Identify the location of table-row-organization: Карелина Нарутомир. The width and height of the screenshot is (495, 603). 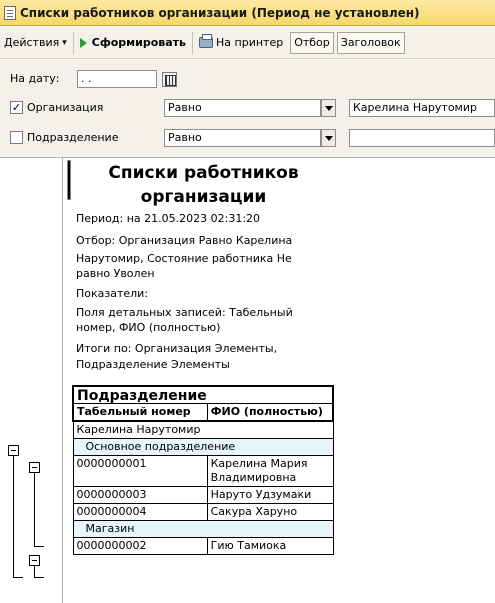
(203, 429).